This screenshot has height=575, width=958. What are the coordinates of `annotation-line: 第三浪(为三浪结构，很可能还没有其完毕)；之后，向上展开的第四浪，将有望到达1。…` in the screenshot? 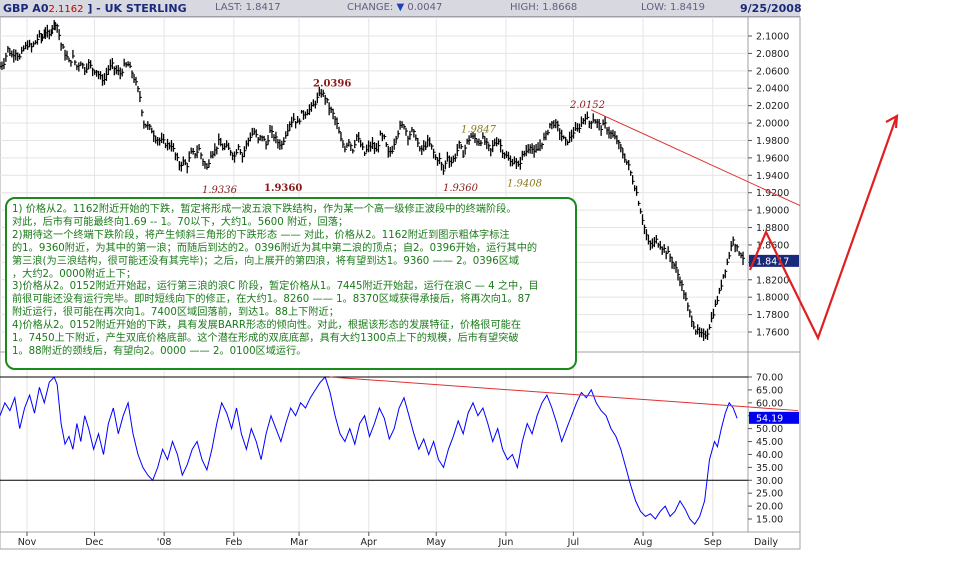 It's located at (266, 261).